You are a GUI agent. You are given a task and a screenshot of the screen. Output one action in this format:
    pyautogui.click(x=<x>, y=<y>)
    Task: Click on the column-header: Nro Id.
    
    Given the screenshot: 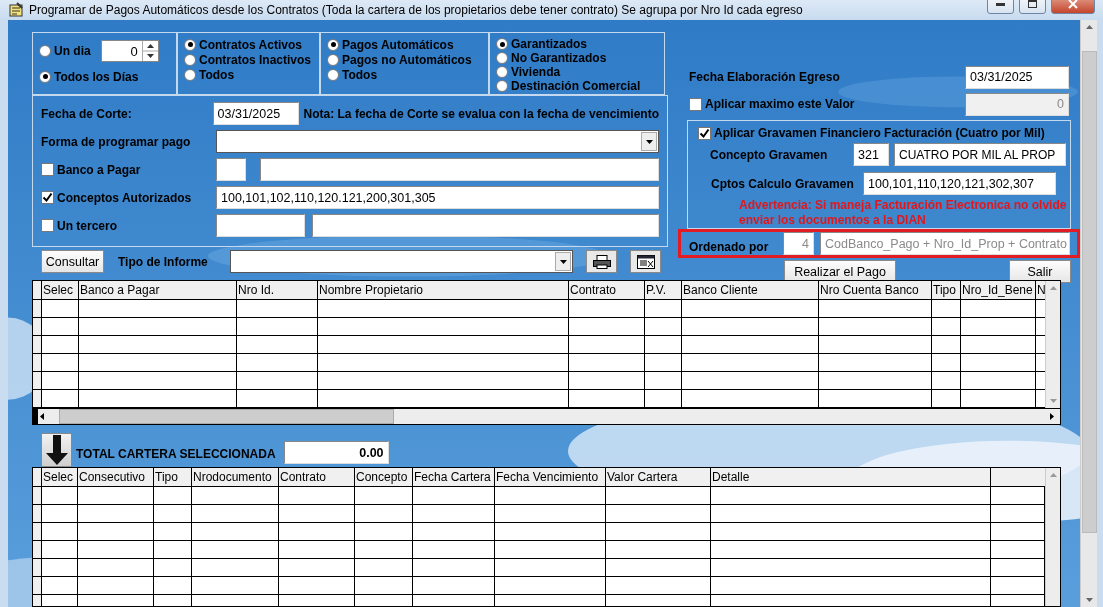 What is the action you would take?
    pyautogui.click(x=277, y=290)
    